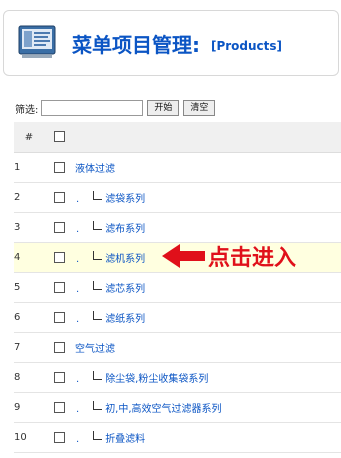  Describe the element at coordinates (183, 256) in the screenshot. I see `left-arrow-icon` at that location.